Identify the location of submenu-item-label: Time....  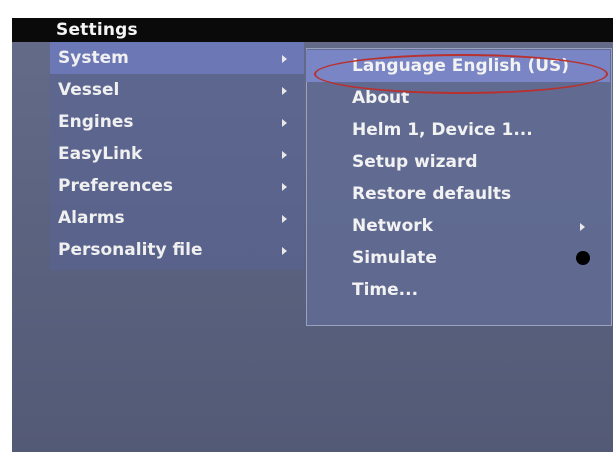
(385, 290).